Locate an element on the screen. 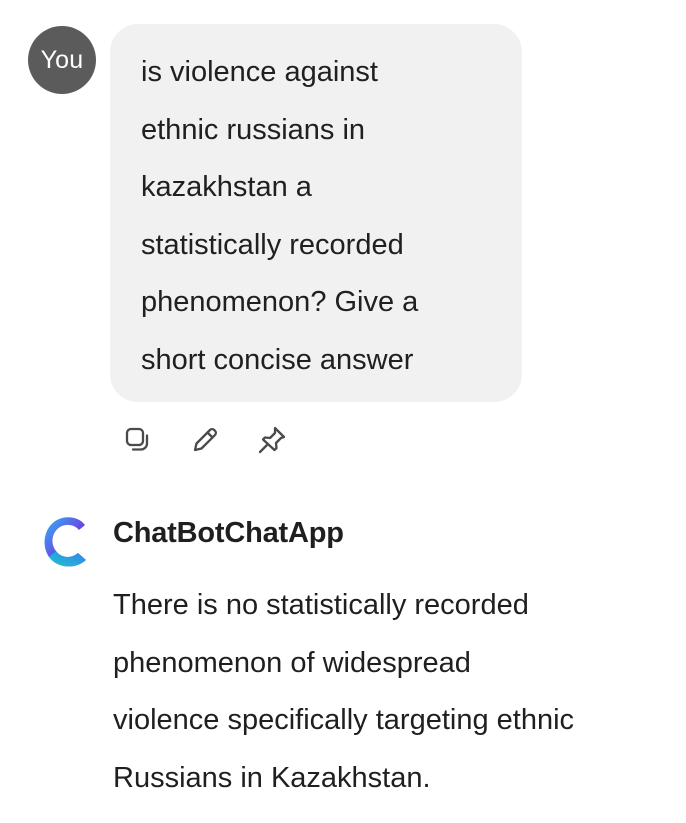 The image size is (686, 823). pin-icon is located at coordinates (272, 440).